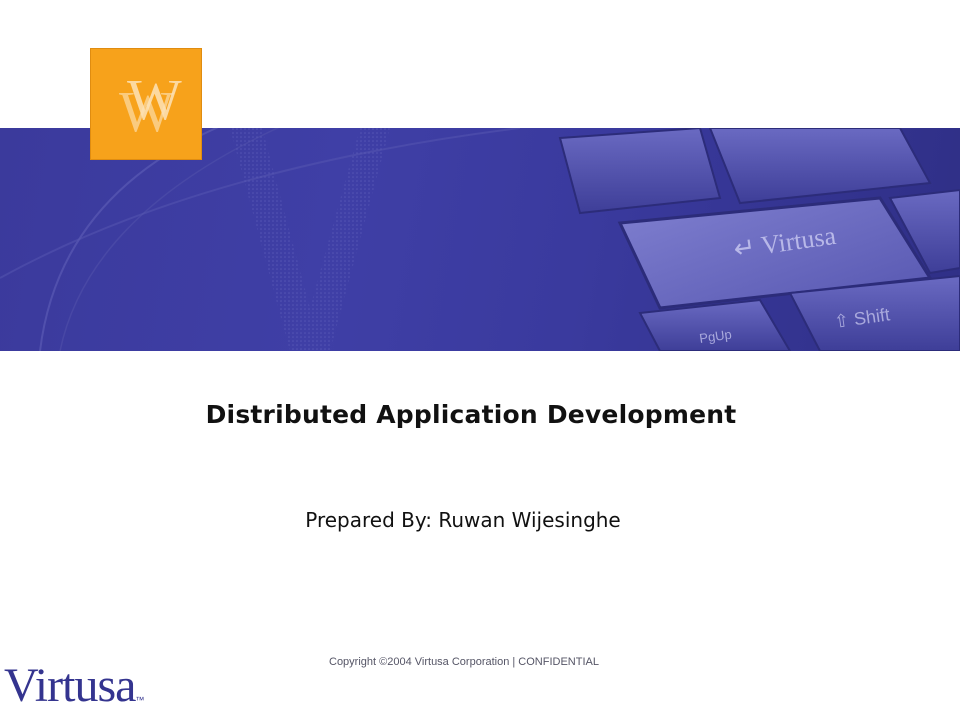  What do you see at coordinates (70, 685) in the screenshot?
I see `brand-name: Virtusa` at bounding box center [70, 685].